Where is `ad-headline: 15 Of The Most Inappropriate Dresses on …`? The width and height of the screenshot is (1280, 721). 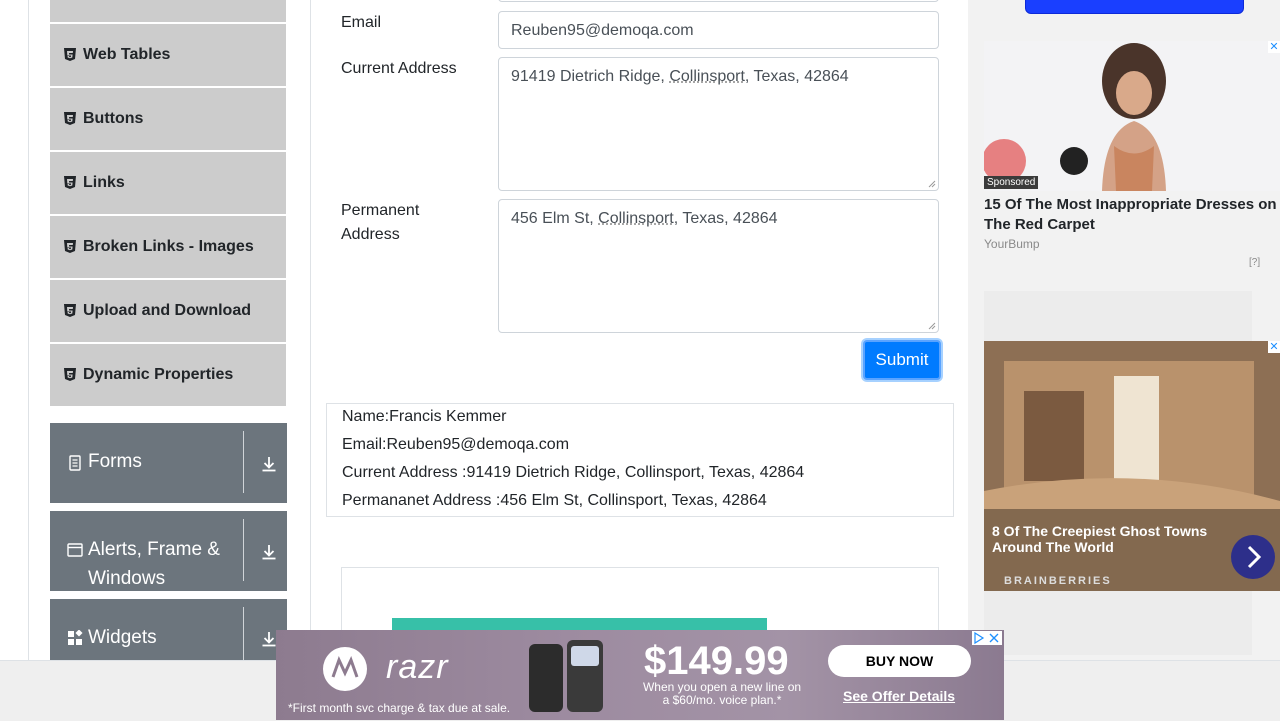
ad-headline: 15 Of The Most Inappropriate Dresses on … is located at coordinates (1132, 215).